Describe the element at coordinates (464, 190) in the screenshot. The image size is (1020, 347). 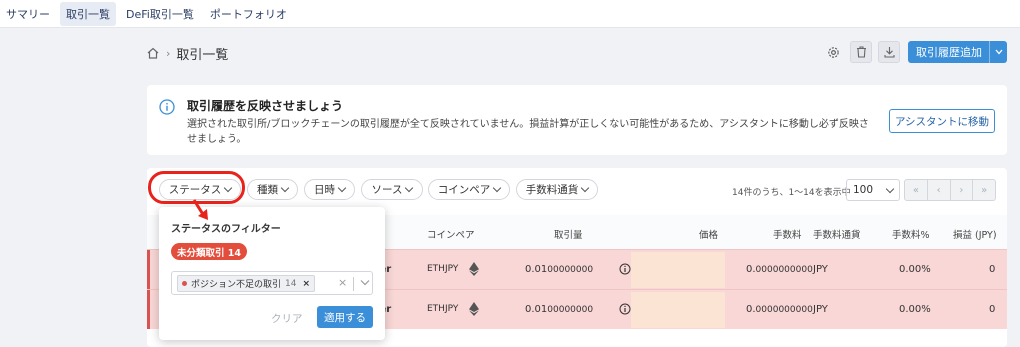
I see `filter-coin-pair-label: コインペア` at that location.